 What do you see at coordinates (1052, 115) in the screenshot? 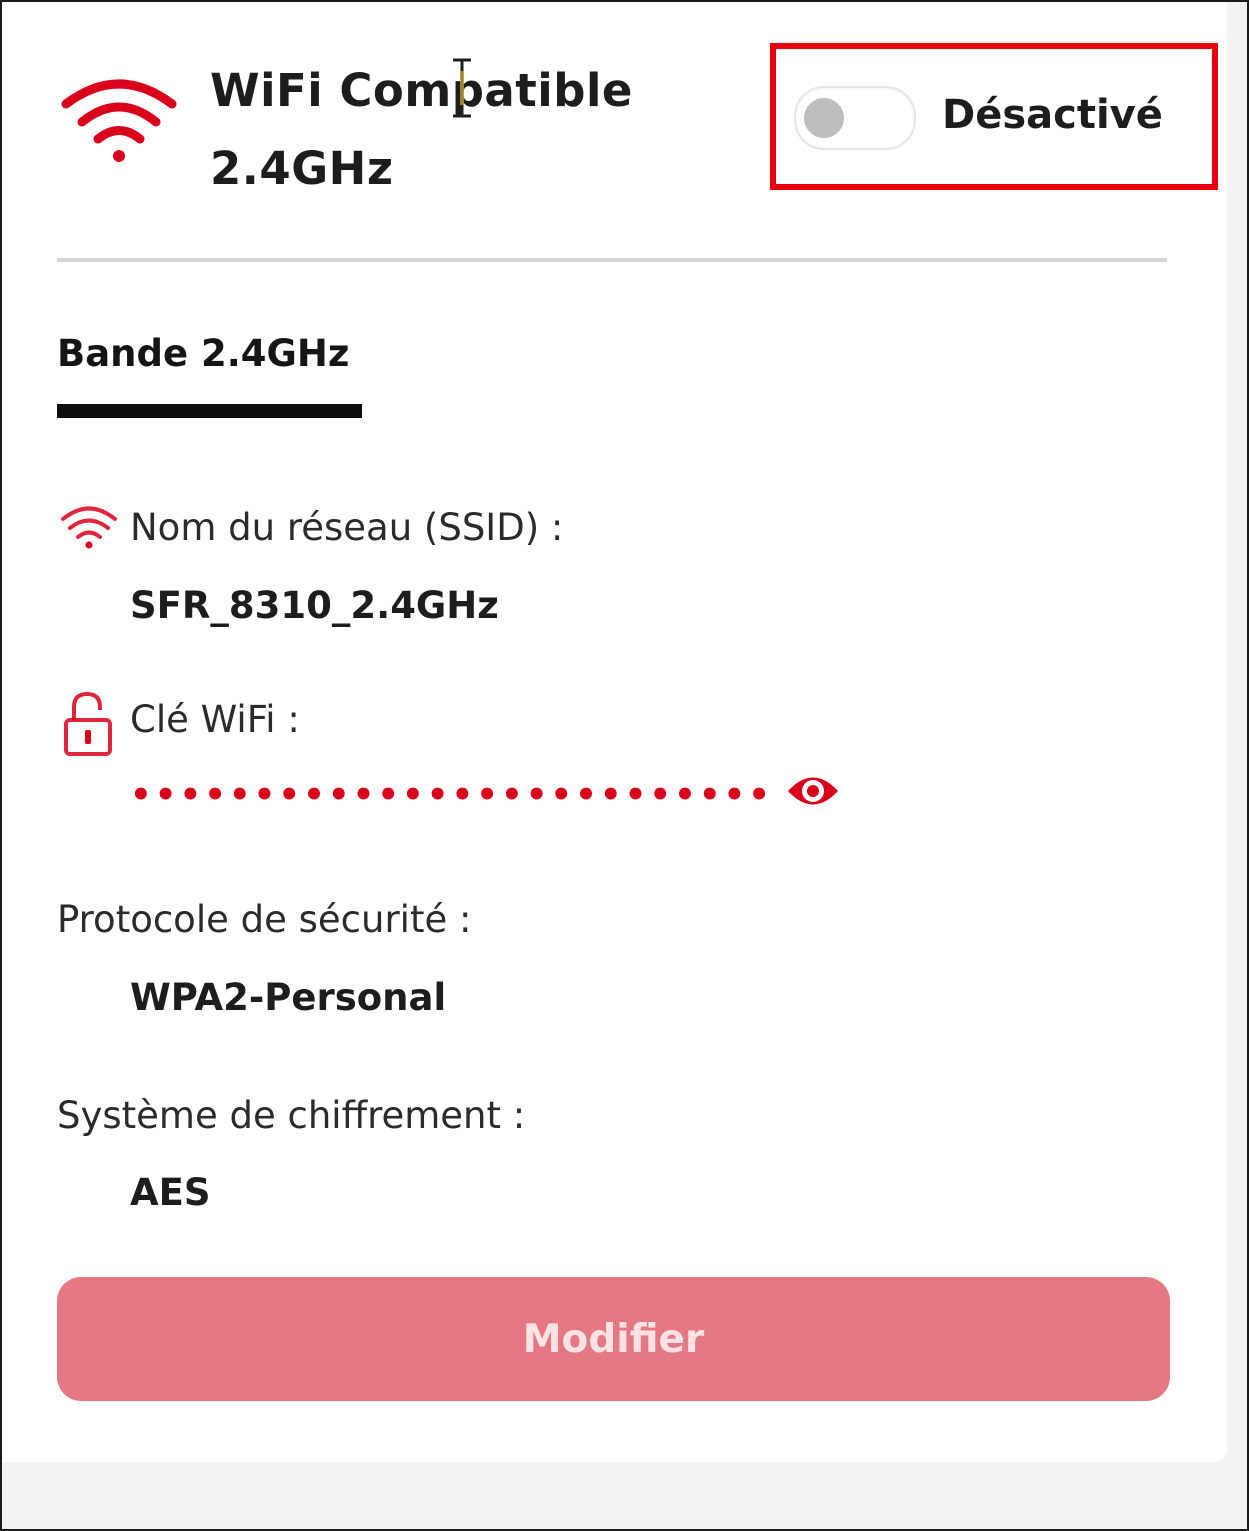
I see `toggle-status-label: Désactivé` at bounding box center [1052, 115].